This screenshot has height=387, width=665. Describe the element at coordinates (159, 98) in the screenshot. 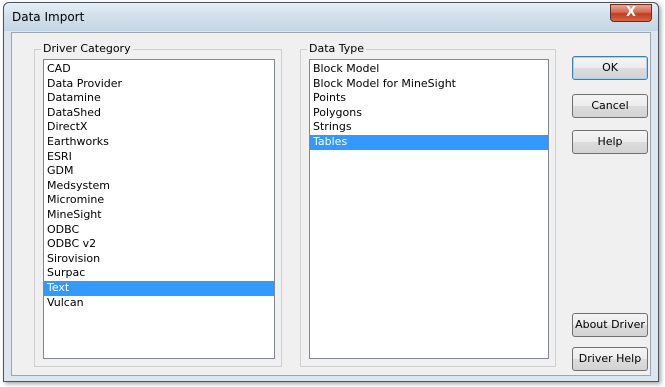

I see `list-item: Datamine` at that location.